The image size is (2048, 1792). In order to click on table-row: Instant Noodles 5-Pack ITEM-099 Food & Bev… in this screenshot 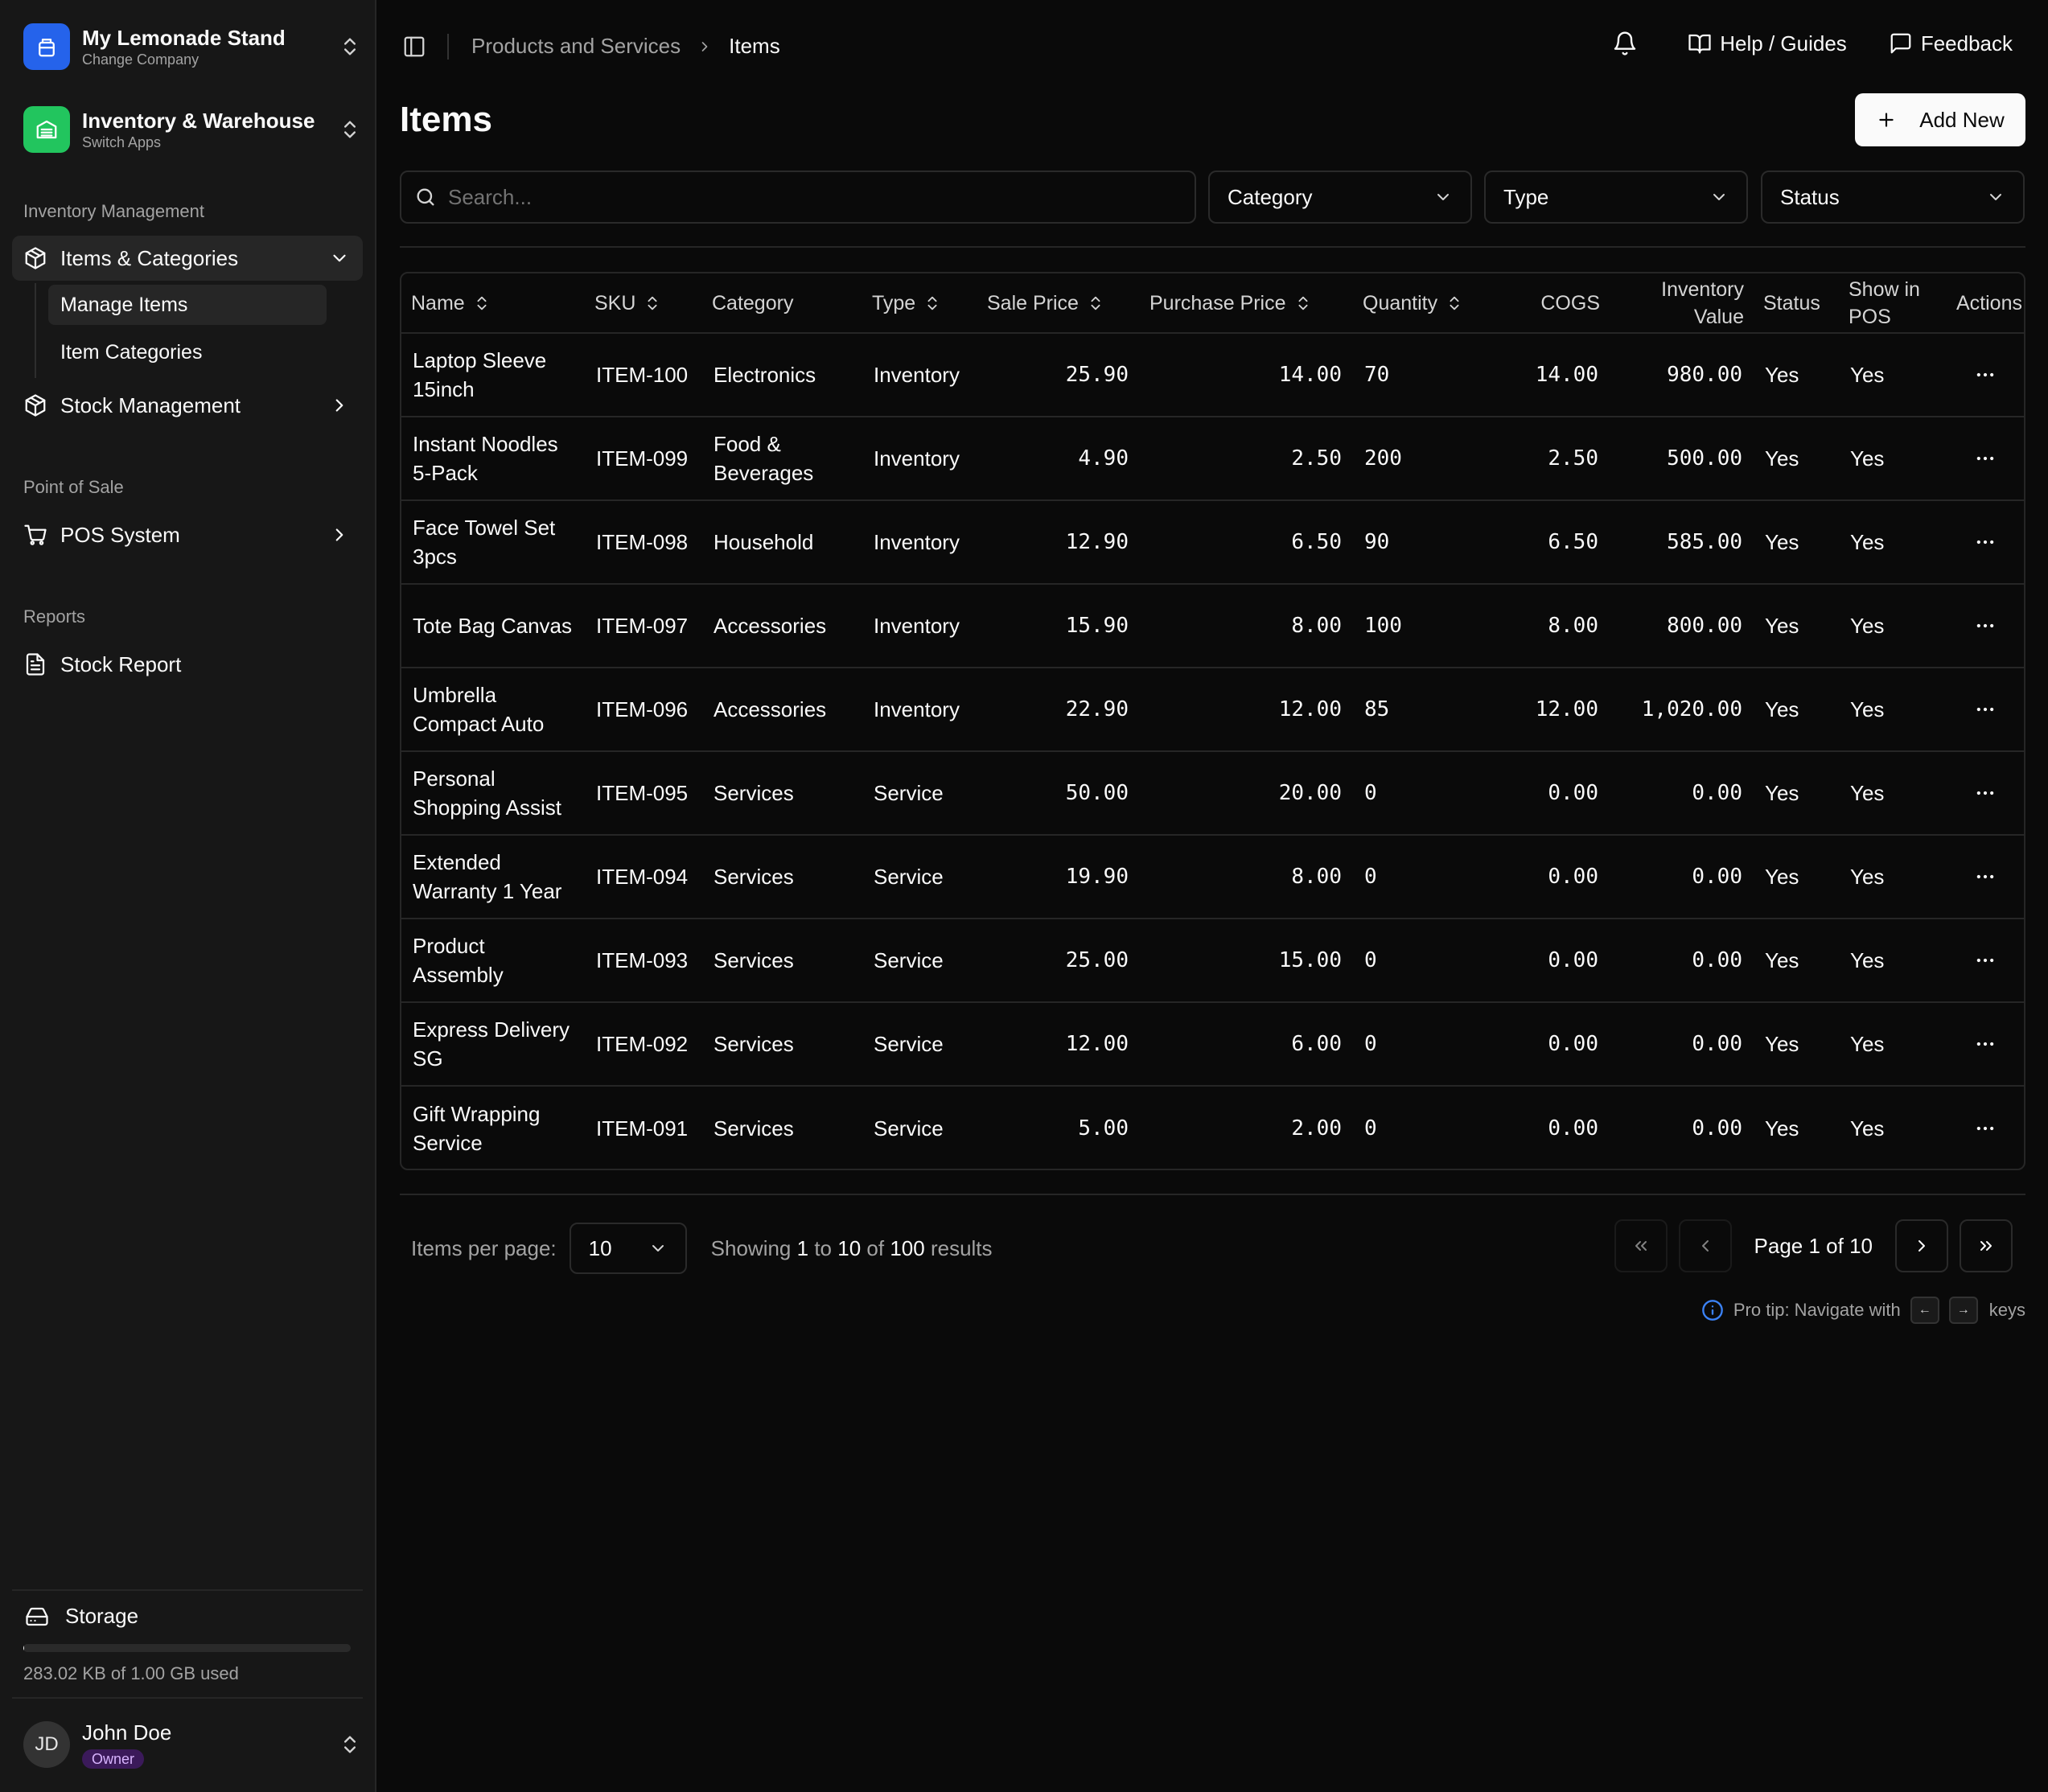, I will do `click(1212, 459)`.